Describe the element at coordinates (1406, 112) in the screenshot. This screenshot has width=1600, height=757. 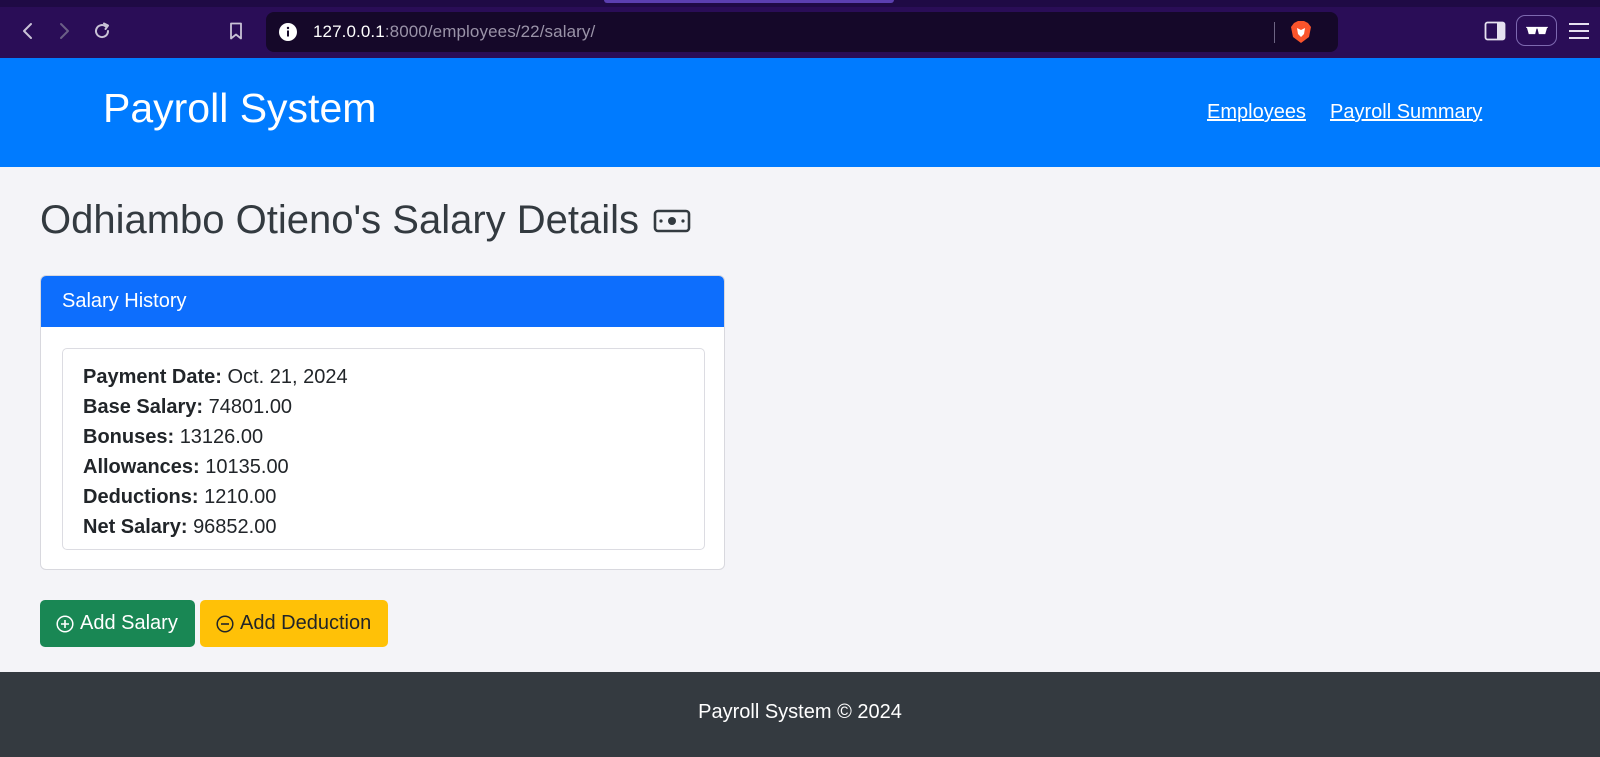
I see `nav-payroll-summary-link: Payroll Summary` at that location.